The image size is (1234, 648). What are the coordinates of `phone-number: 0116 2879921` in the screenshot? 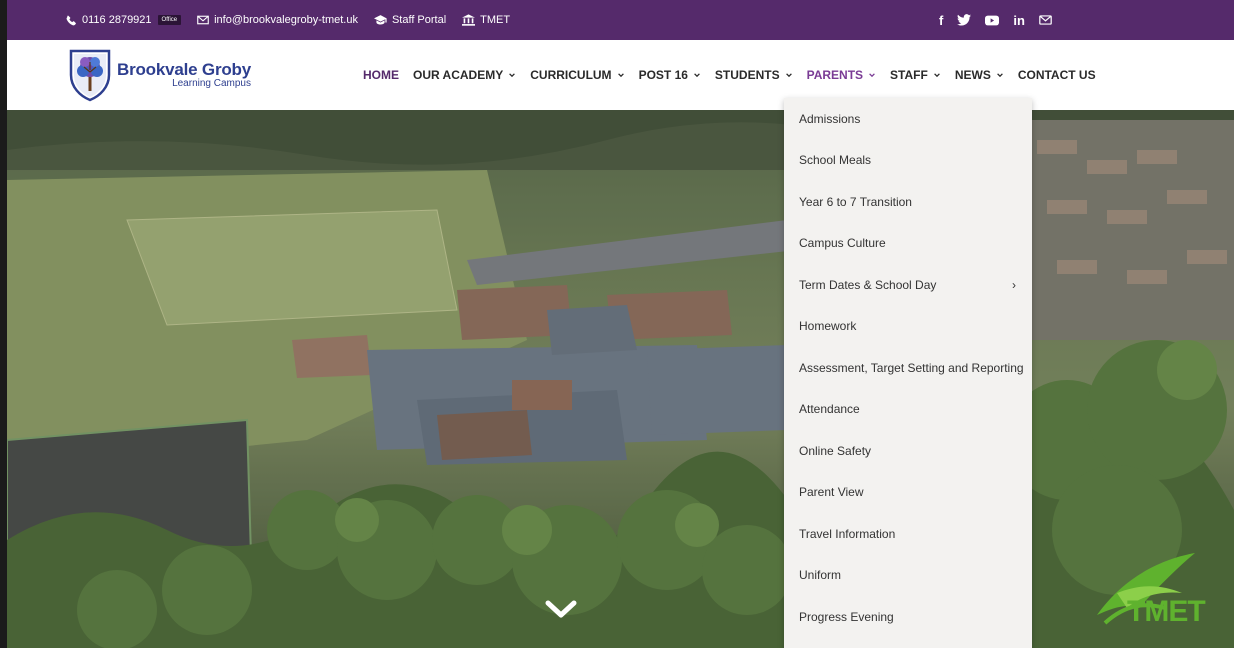 It's located at (117, 20).